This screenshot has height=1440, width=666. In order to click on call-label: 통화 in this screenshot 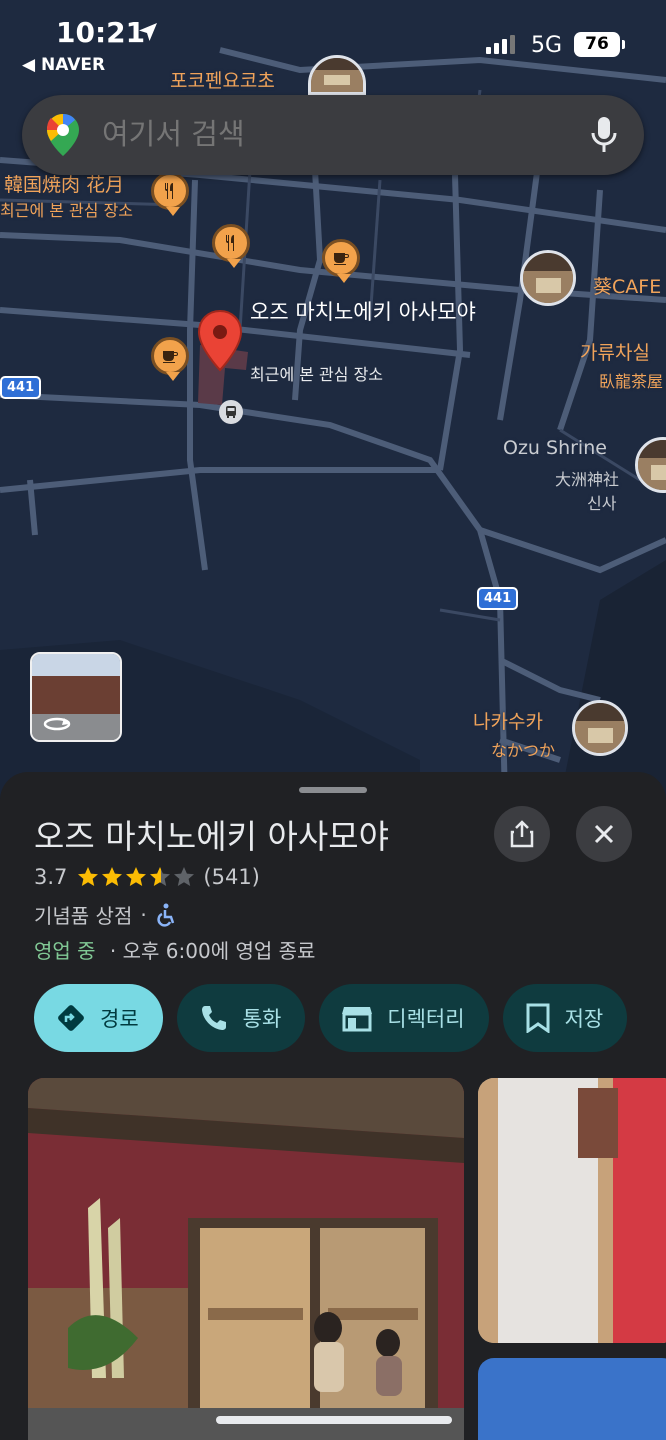, I will do `click(262, 1019)`.